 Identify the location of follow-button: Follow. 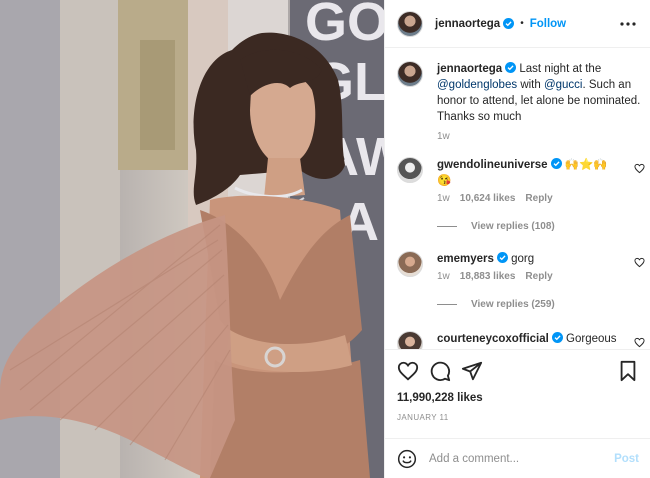
(548, 24).